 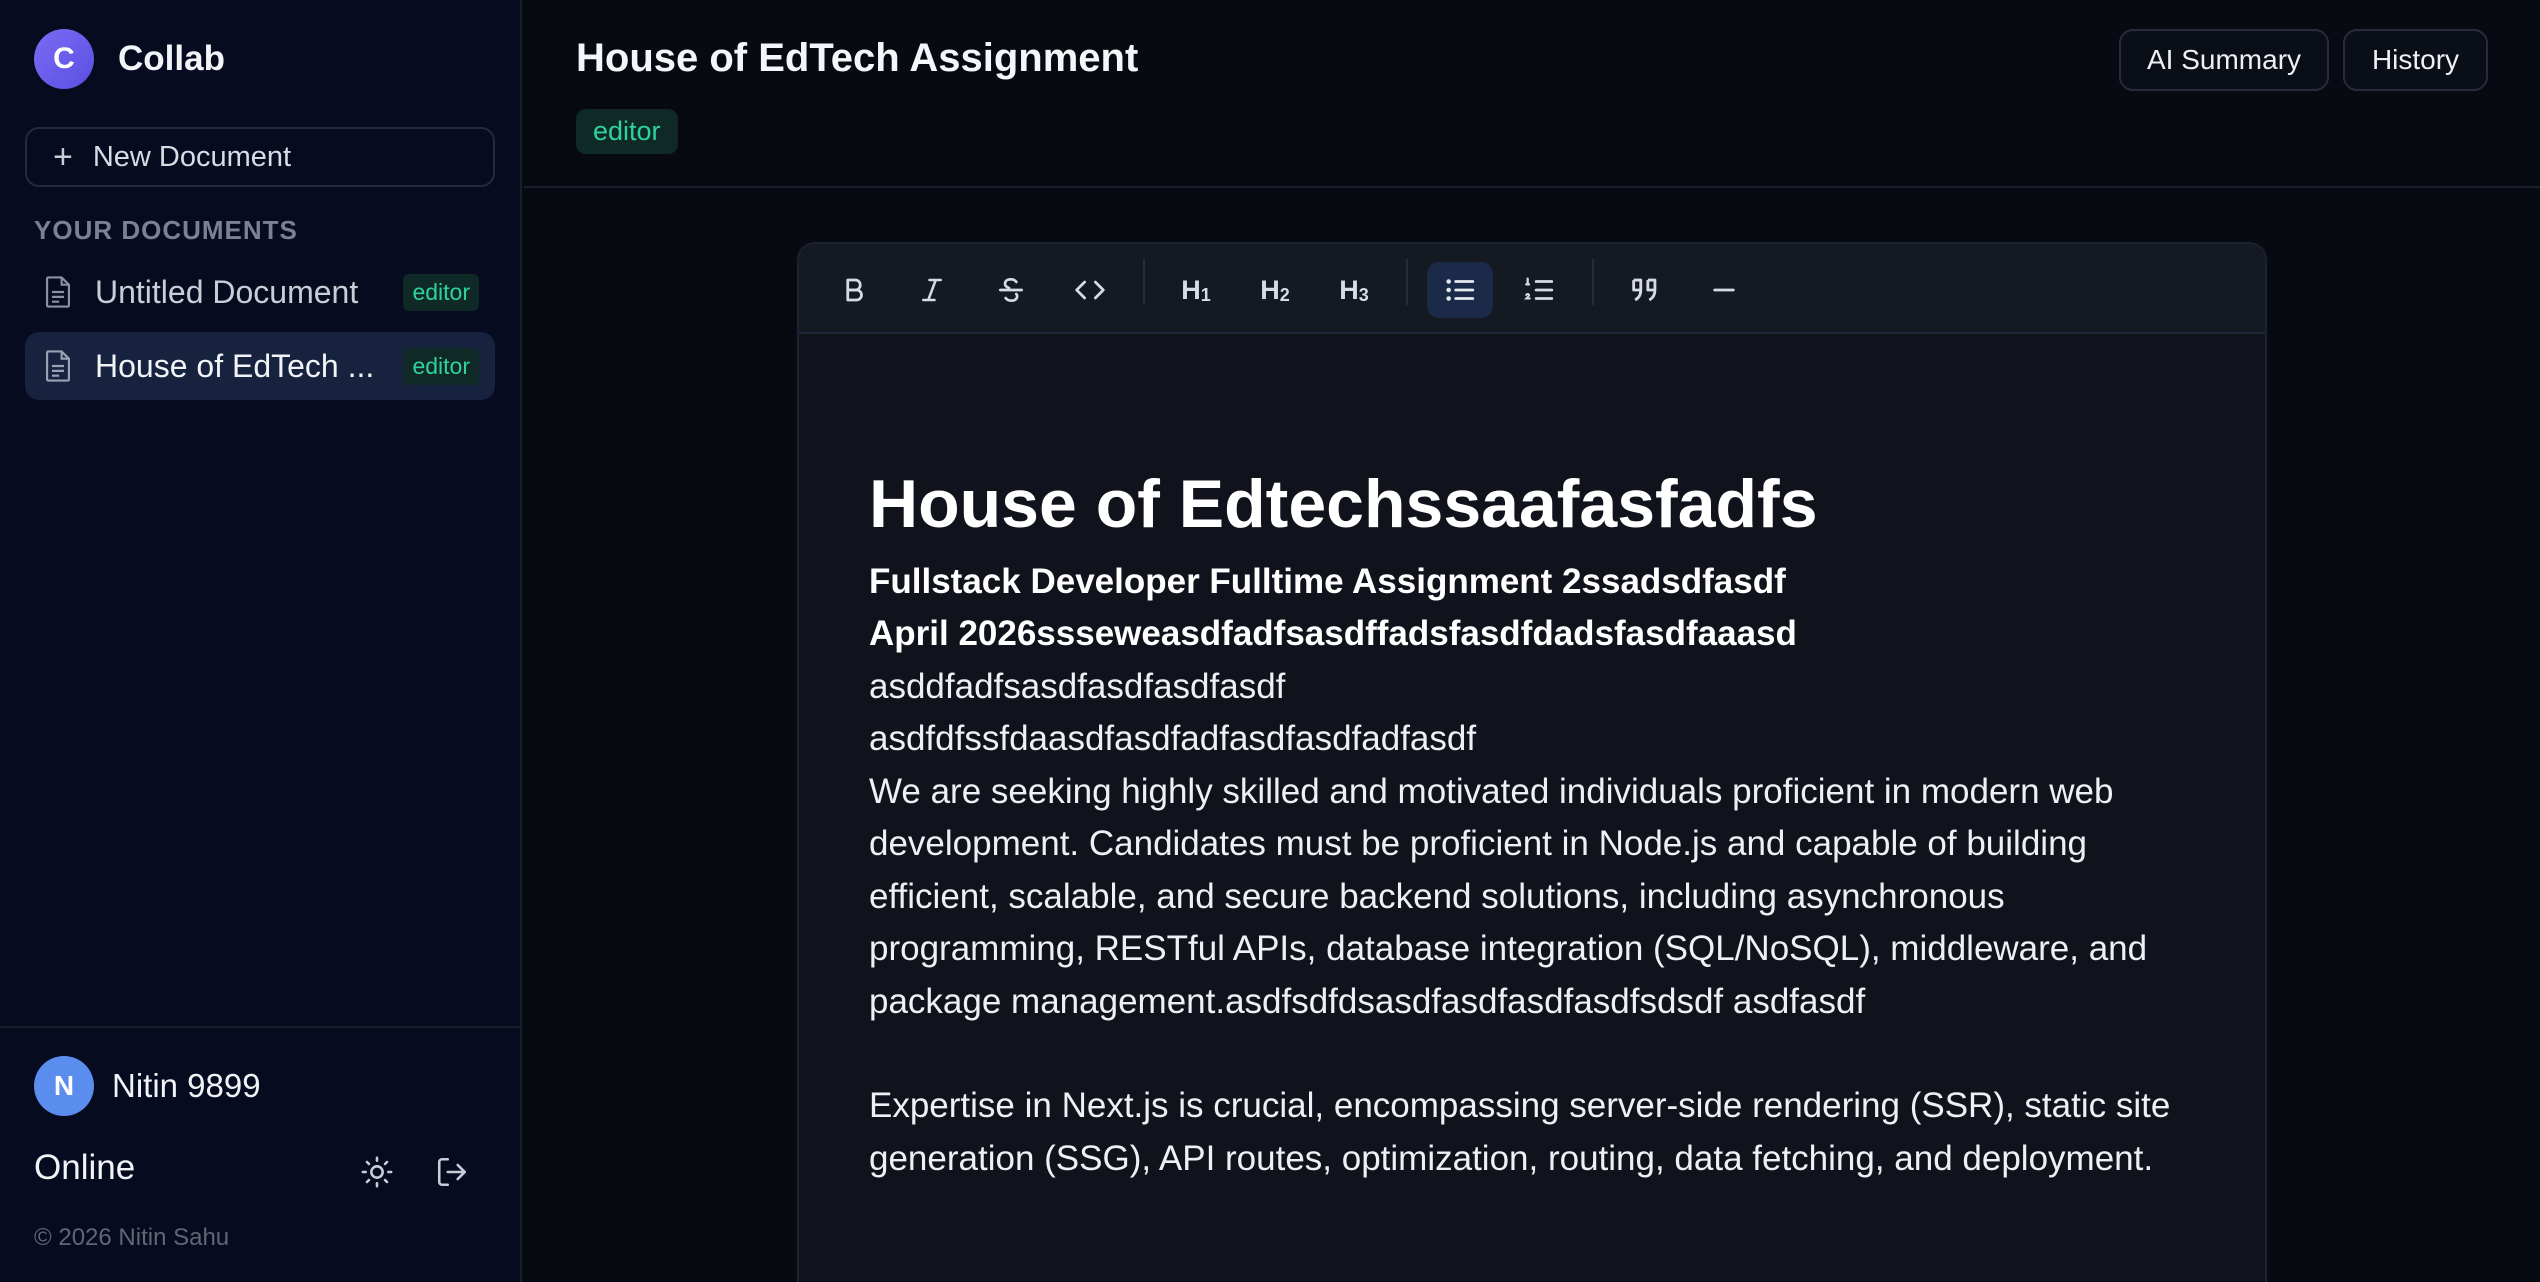 I want to click on italic-icon, so click(x=932, y=290).